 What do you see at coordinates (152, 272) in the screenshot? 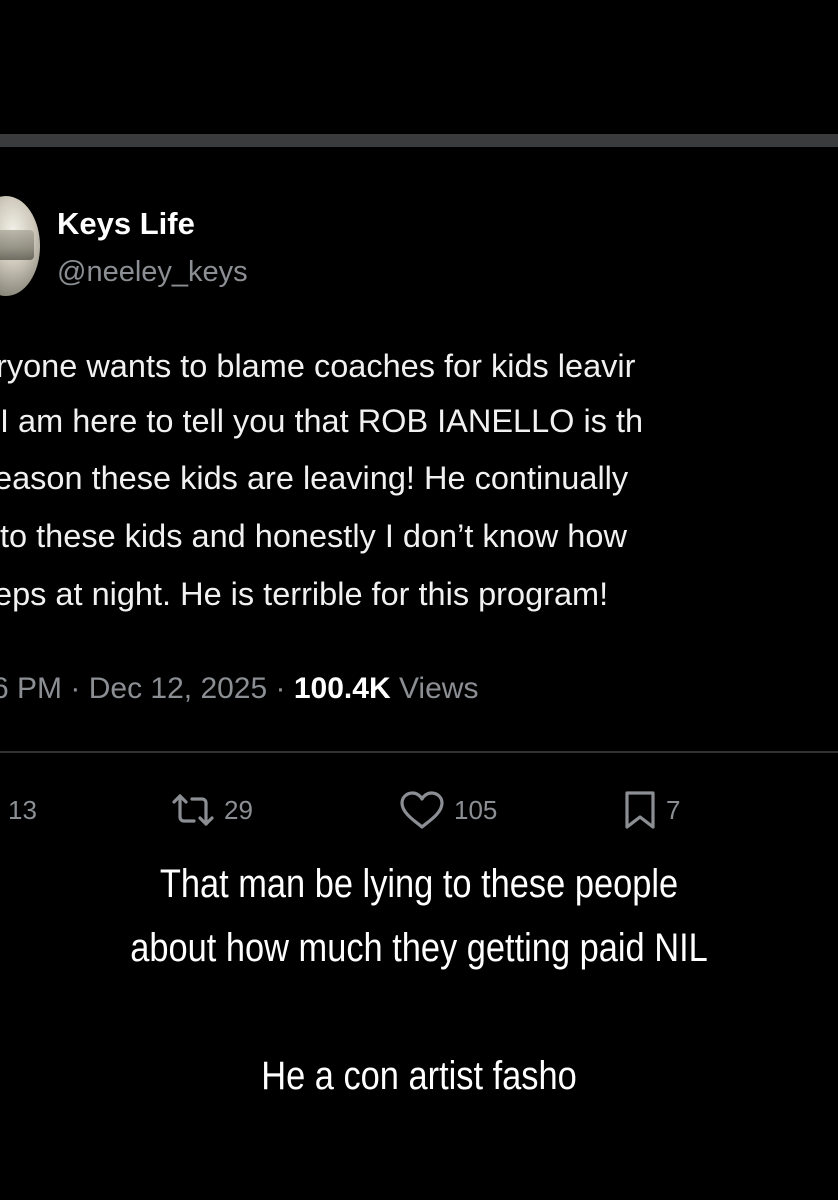
I see `user-handle: @neeley_keys` at bounding box center [152, 272].